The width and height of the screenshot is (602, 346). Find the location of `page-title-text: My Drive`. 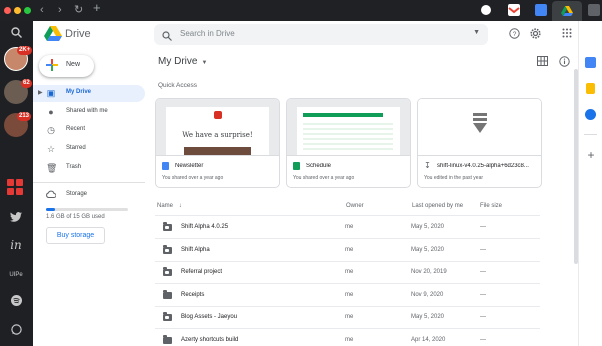

page-title-text: My Drive is located at coordinates (177, 61).